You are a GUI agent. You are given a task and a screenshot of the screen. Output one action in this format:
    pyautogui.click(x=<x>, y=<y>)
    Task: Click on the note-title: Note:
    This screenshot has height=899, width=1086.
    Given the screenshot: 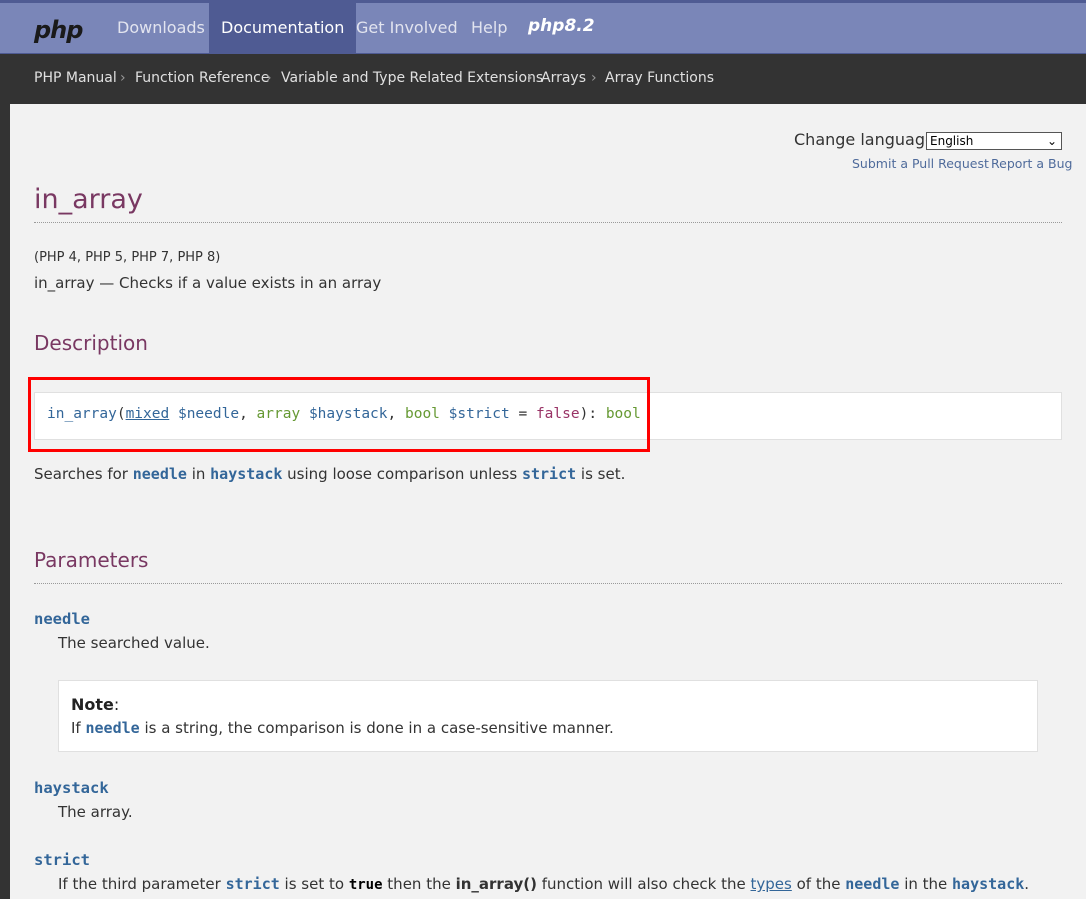 What is the action you would take?
    pyautogui.click(x=95, y=704)
    